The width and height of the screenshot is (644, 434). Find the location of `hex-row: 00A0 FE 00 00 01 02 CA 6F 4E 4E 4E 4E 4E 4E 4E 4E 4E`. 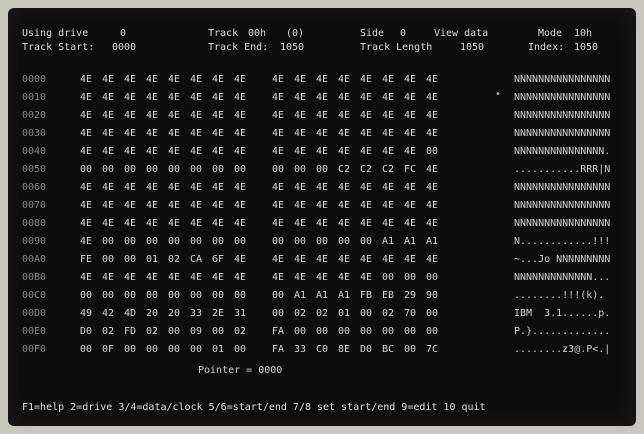

hex-row: 00A0 FE 00 00 01 02 CA 6F 4E 4E 4E 4E 4E 4E 4E 4E 4E is located at coordinates (235, 259).